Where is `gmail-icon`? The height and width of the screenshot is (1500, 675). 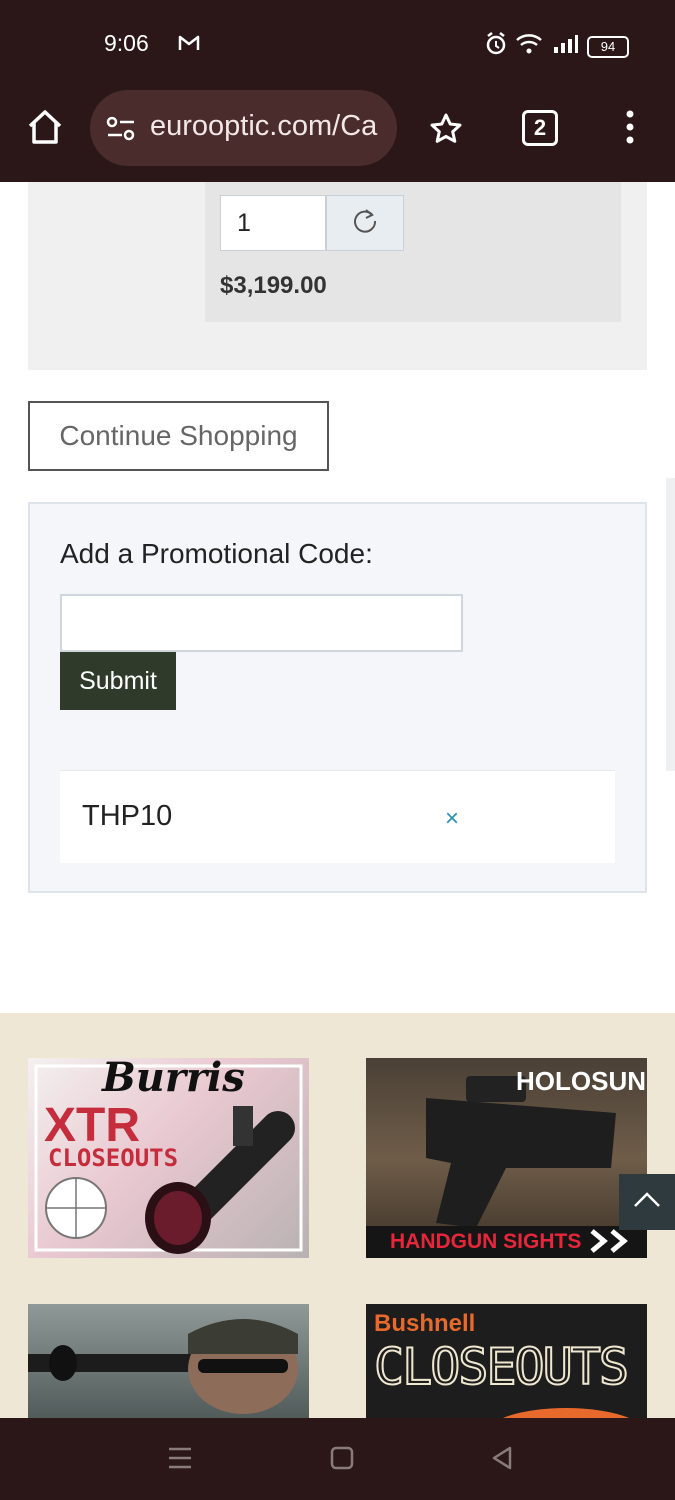
gmail-icon is located at coordinates (189, 45).